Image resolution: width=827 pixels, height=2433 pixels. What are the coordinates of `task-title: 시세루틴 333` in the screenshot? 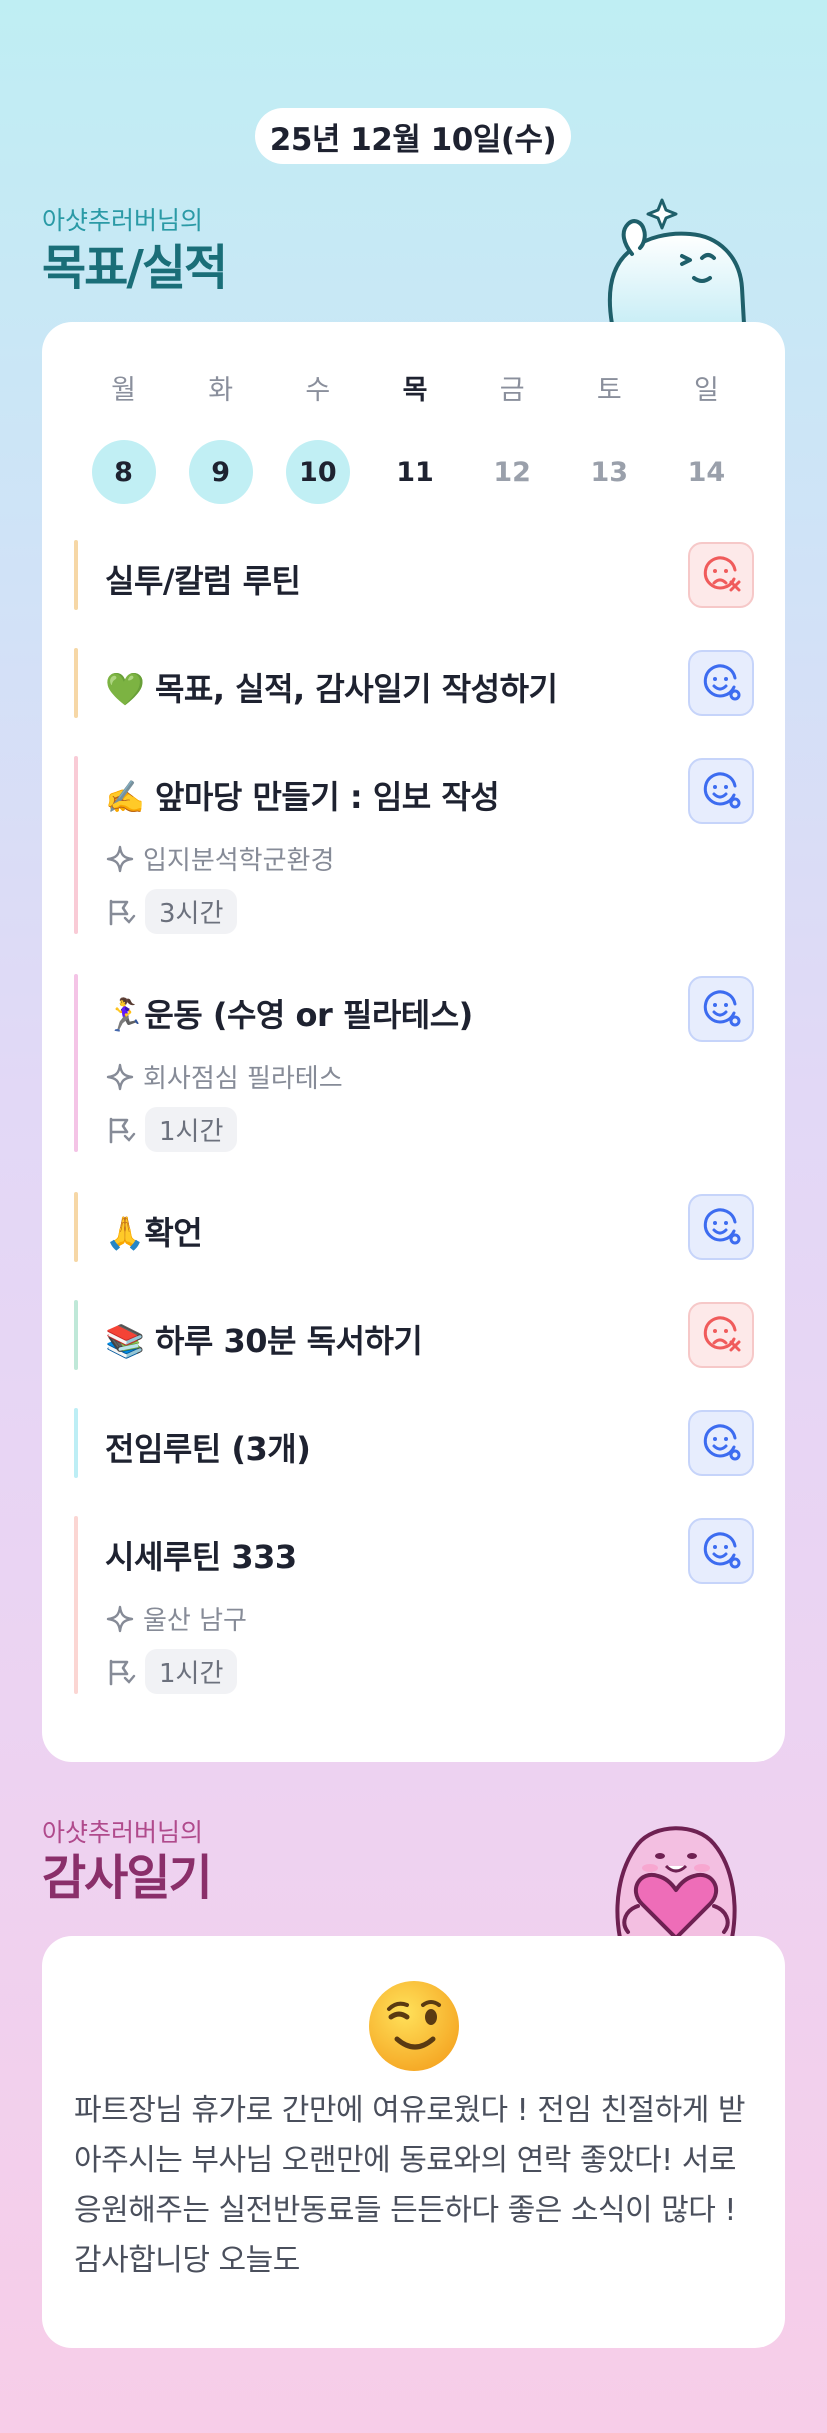 It's located at (201, 1557).